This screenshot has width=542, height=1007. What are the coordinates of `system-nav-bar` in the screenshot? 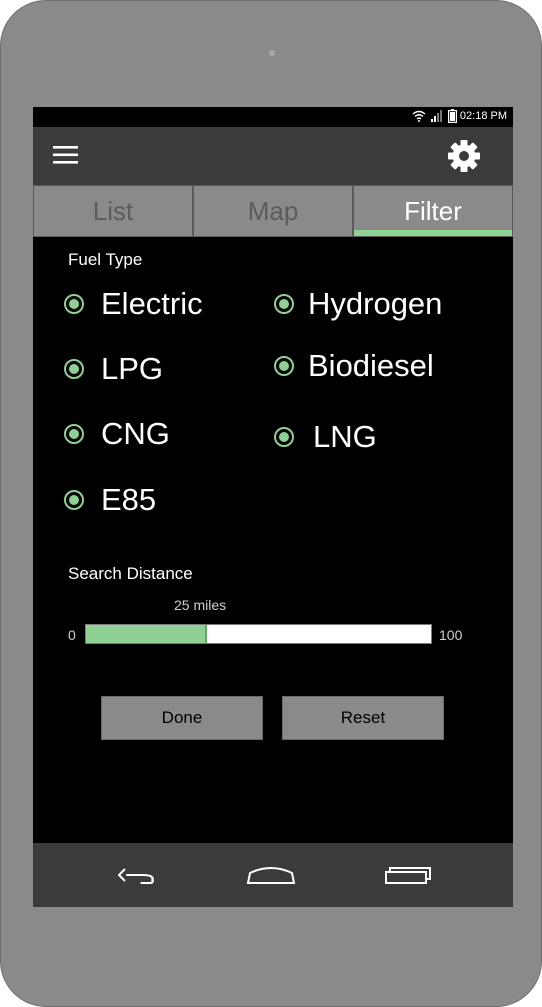 It's located at (273, 875).